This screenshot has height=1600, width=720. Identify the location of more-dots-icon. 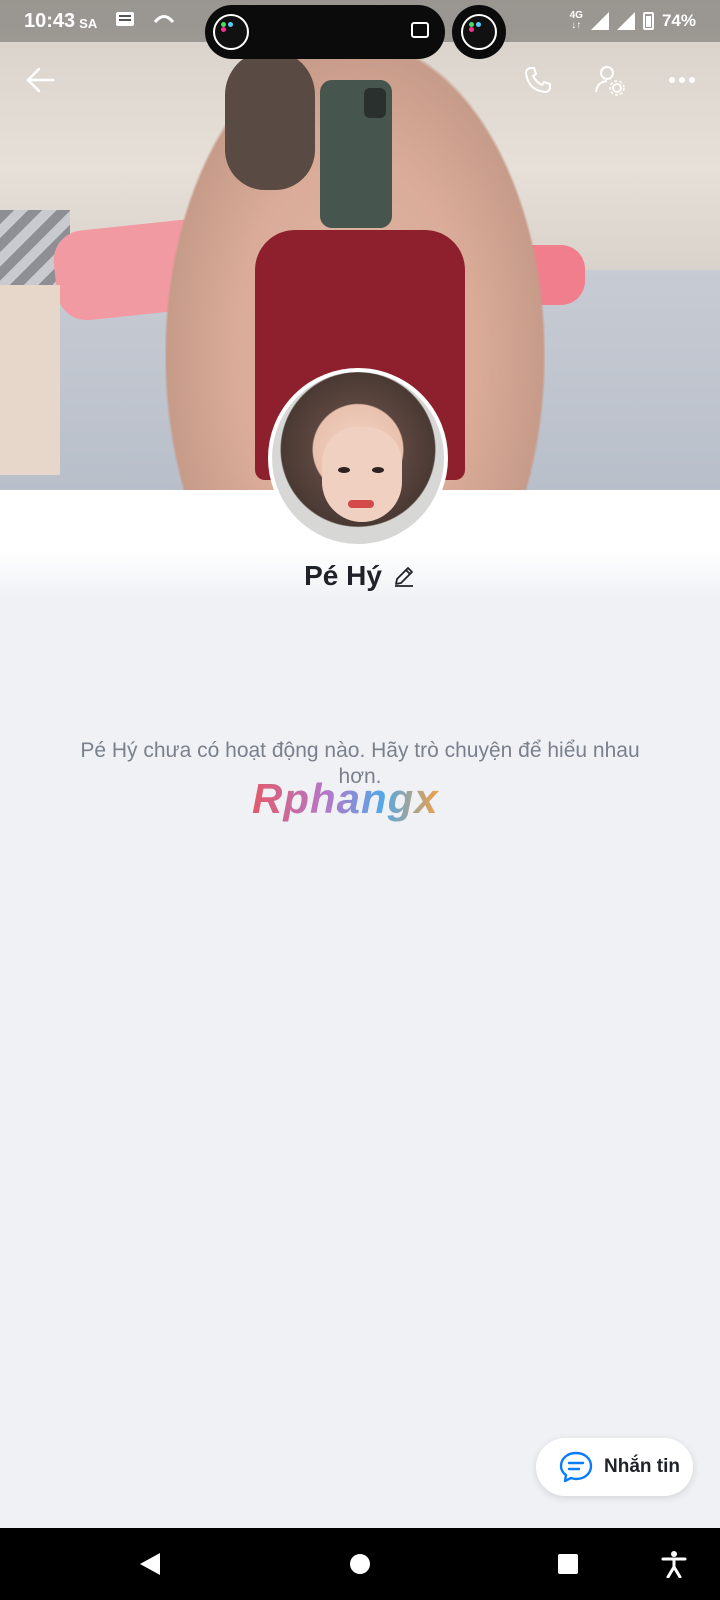
(682, 80).